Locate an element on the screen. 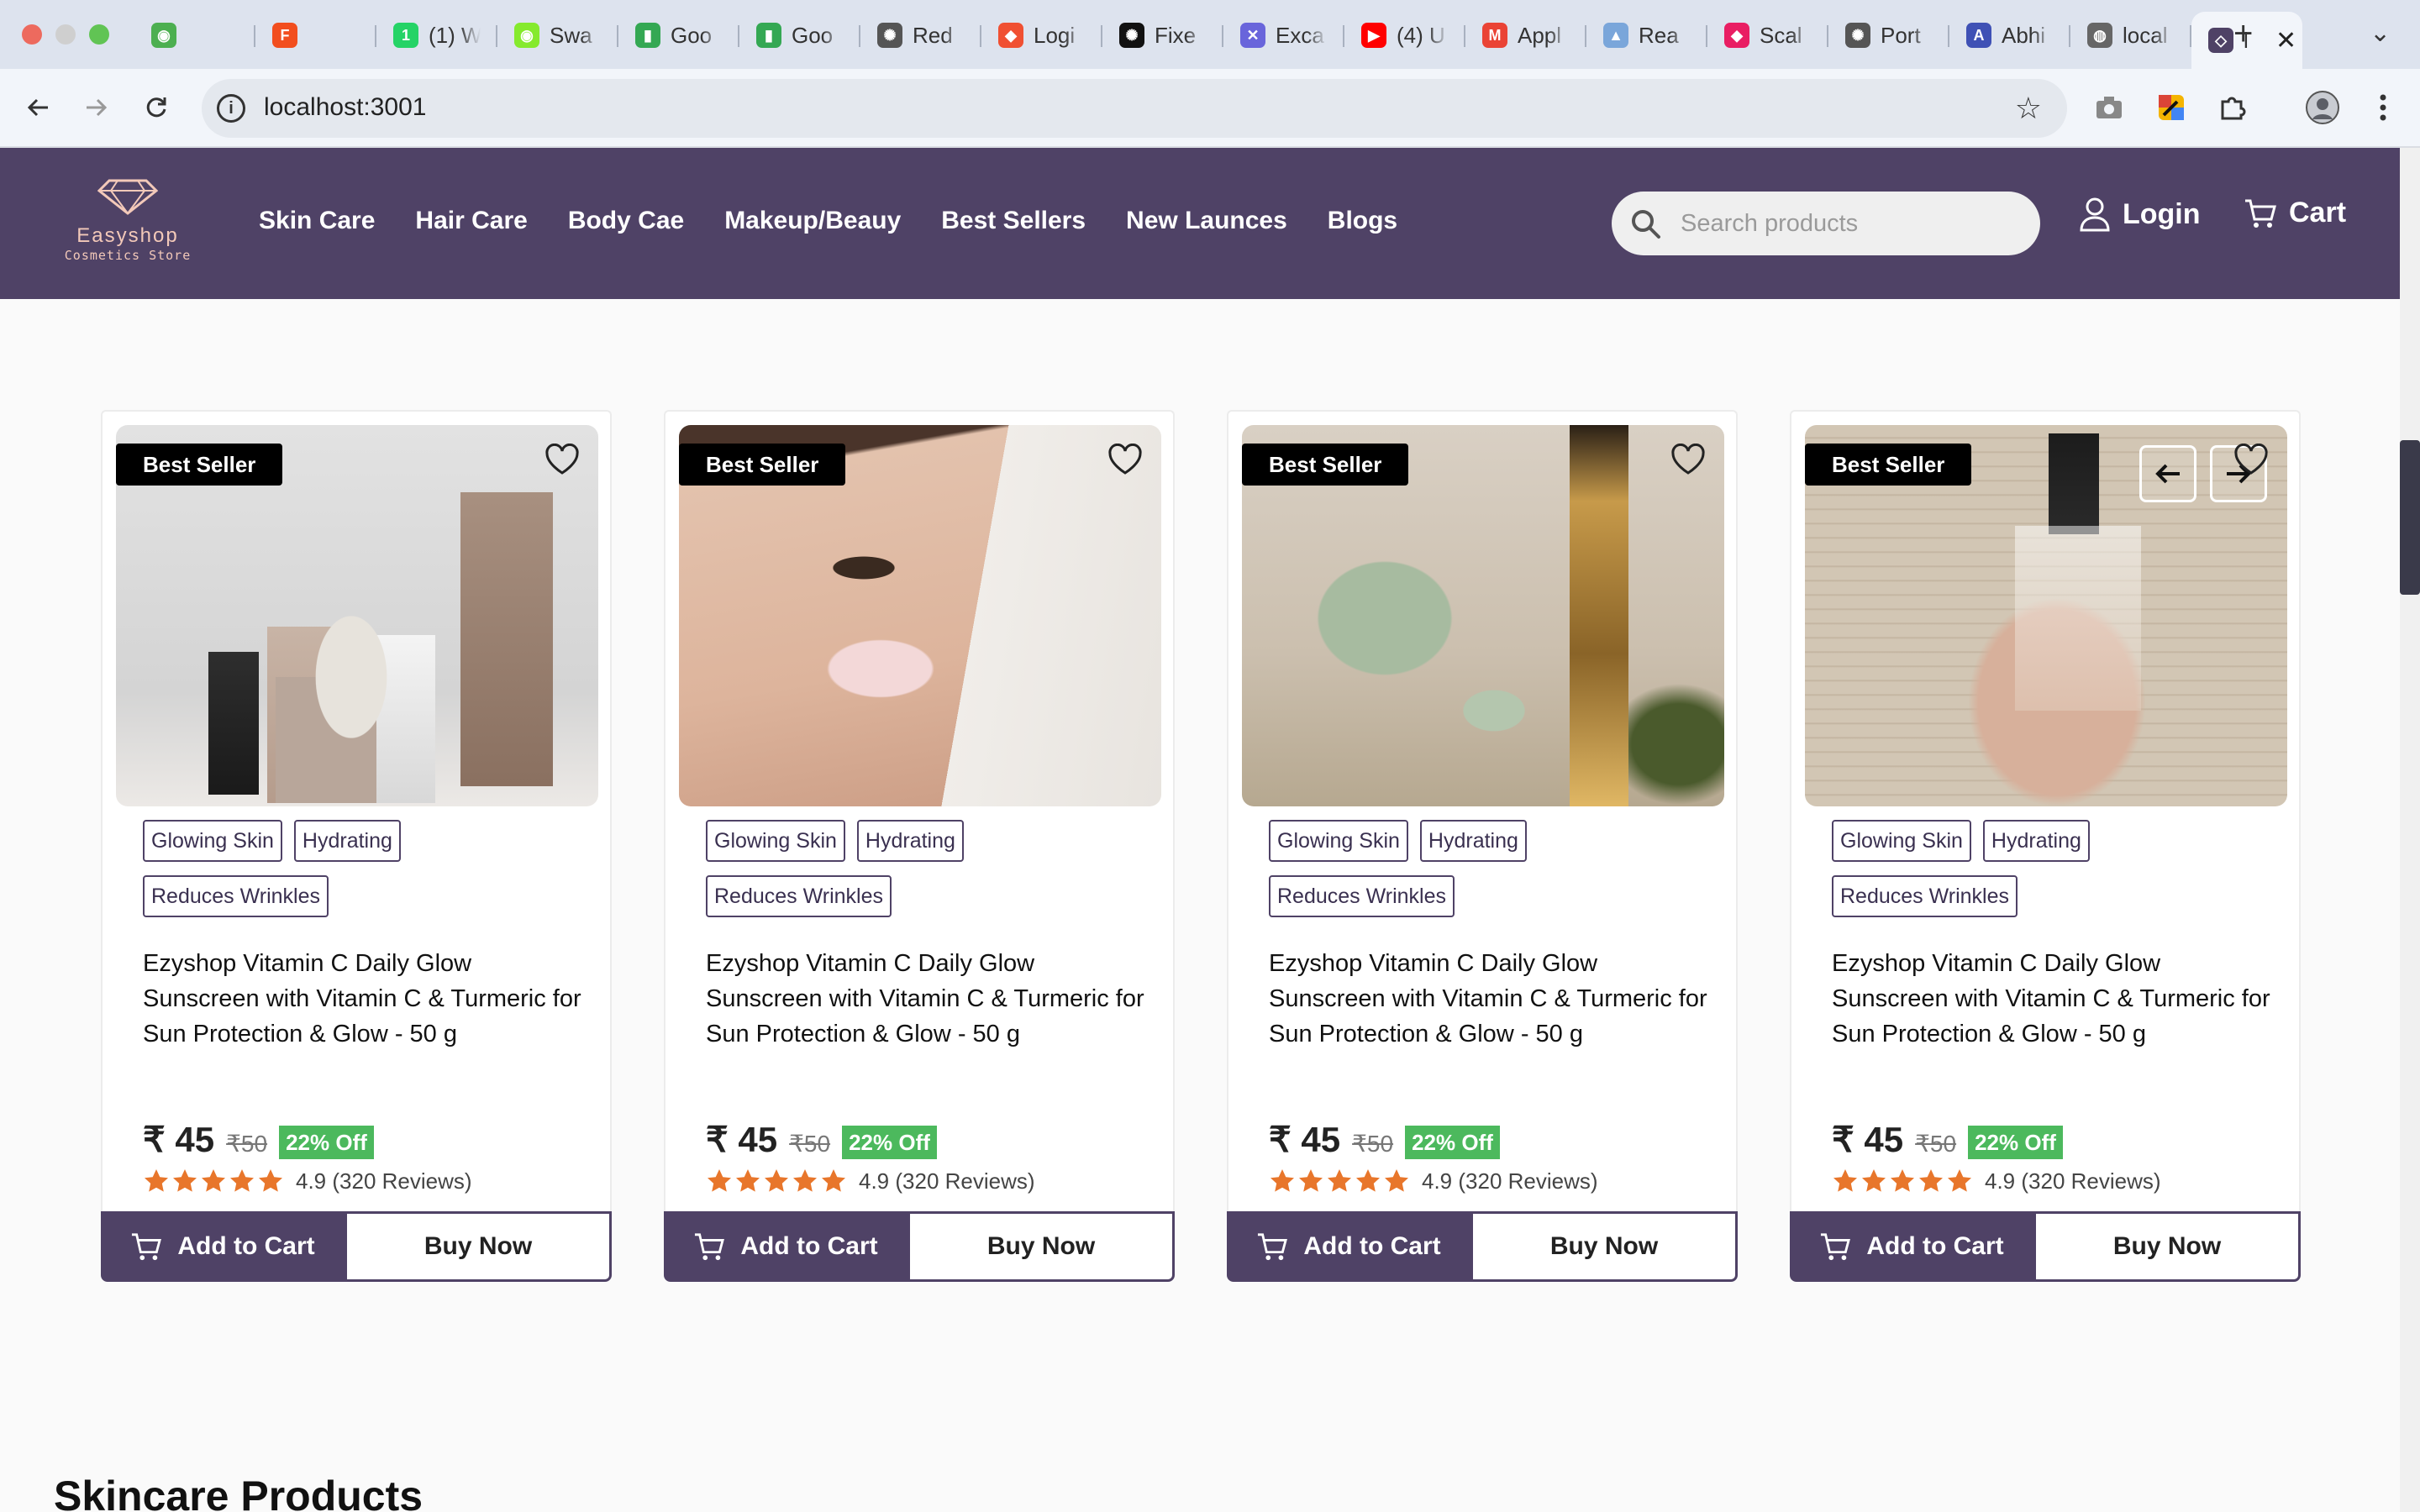  arrow-left-icon is located at coordinates (37, 107).